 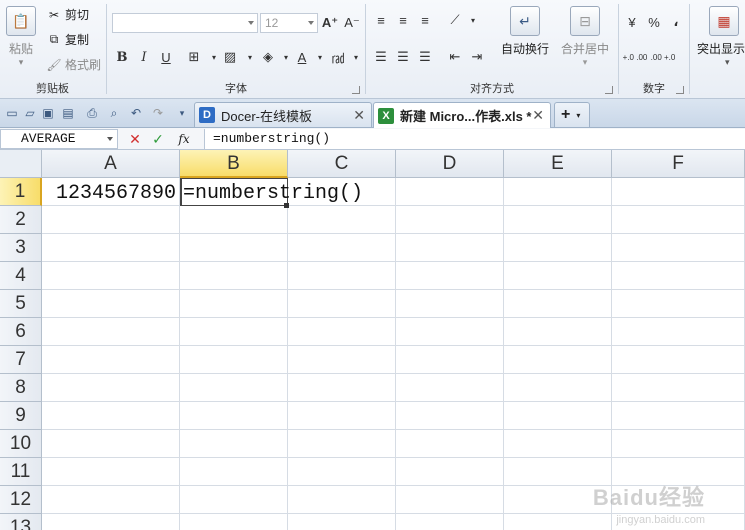 I want to click on cell-b1-editing: =numberstring(), so click(x=273, y=193).